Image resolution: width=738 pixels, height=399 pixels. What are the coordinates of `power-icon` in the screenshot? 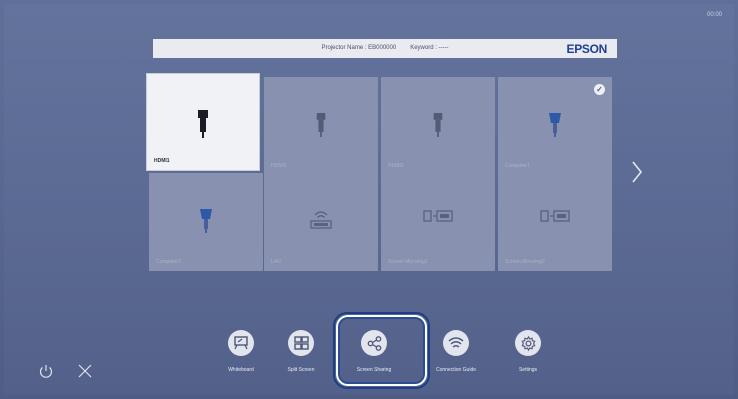 It's located at (46, 371).